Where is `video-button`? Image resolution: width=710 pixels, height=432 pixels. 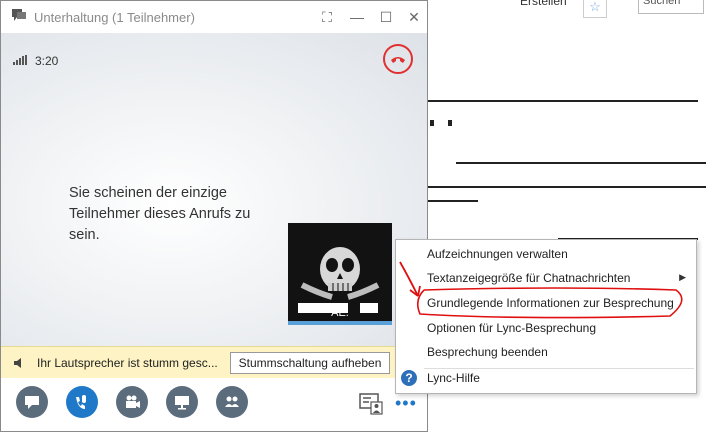
video-button is located at coordinates (132, 402).